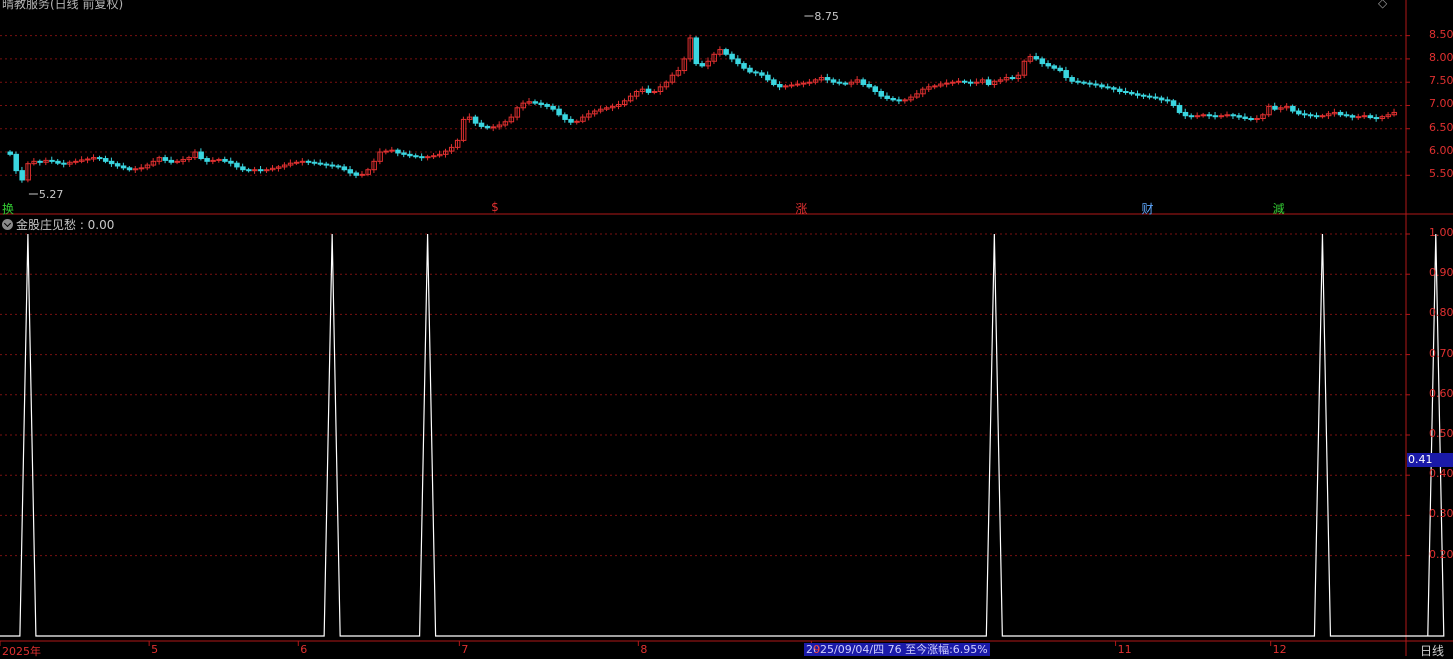  What do you see at coordinates (1382, 5) in the screenshot?
I see `collapse-icon: ◇` at bounding box center [1382, 5].